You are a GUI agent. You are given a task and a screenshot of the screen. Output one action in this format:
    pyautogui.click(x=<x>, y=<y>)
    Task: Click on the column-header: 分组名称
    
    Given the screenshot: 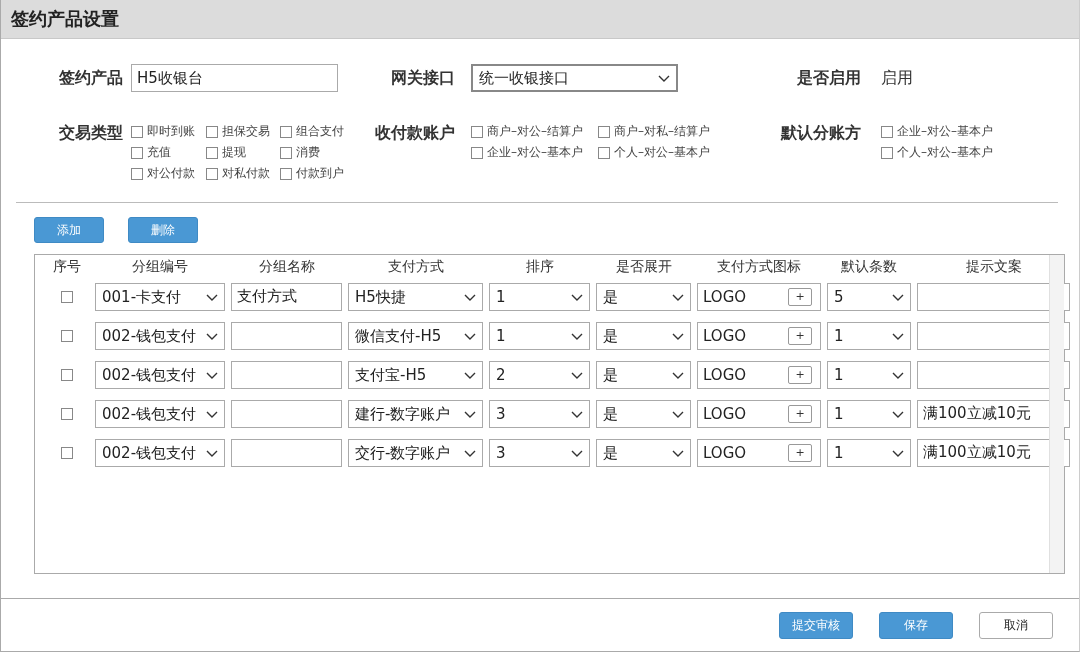 What is the action you would take?
    pyautogui.click(x=286, y=266)
    